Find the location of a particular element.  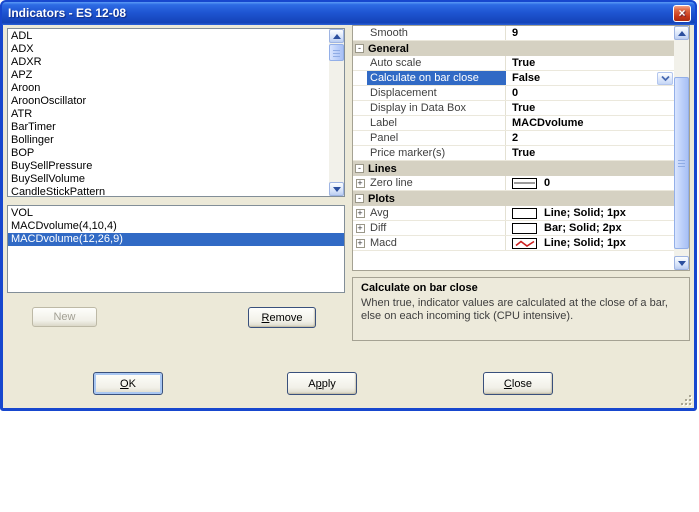

list-item-buysellpressure: BuySellPressure is located at coordinates (168, 166).